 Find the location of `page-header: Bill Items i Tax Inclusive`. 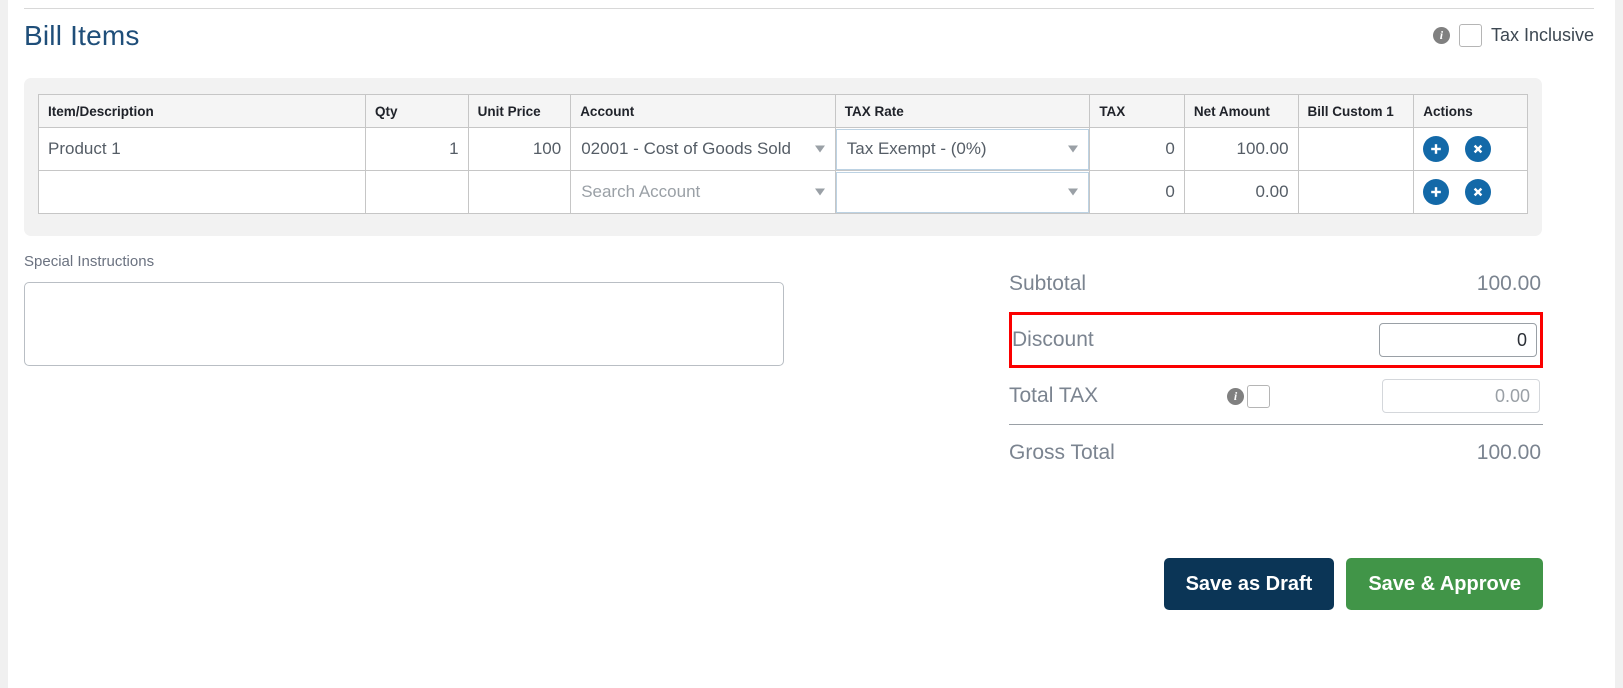

page-header: Bill Items i Tax Inclusive is located at coordinates (809, 41).